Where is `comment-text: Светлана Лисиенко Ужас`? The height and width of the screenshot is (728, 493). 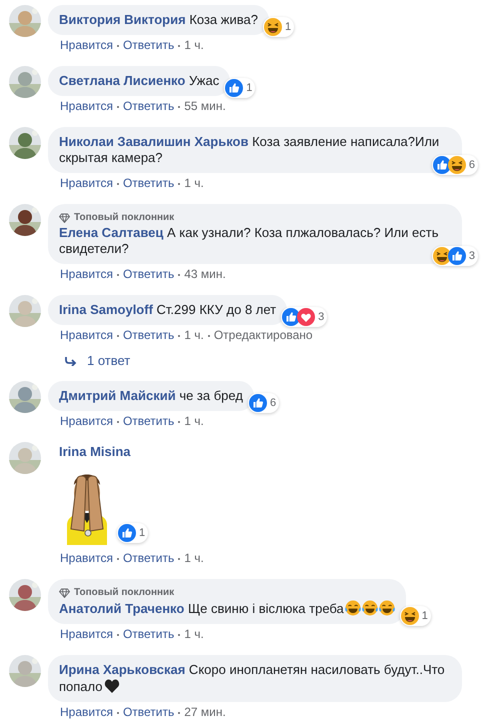 comment-text: Светлана Лисиенко Ужас is located at coordinates (139, 81).